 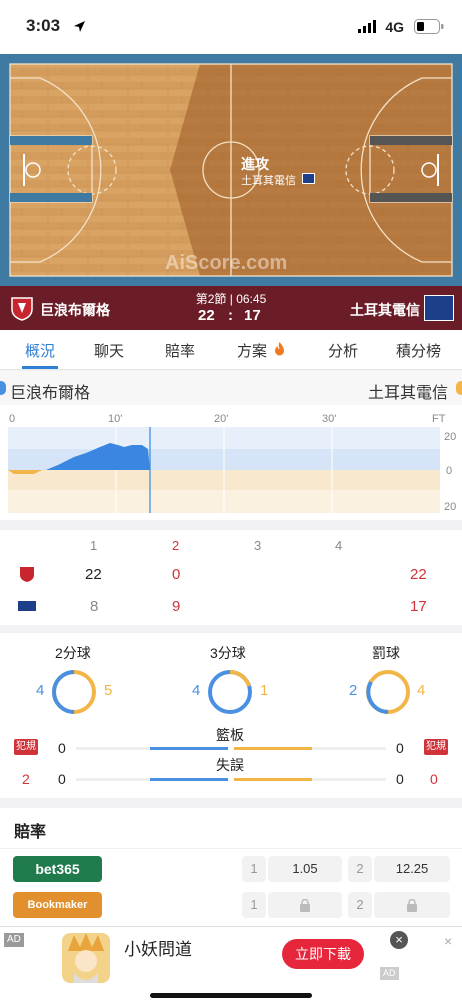 What do you see at coordinates (62, 748) in the screenshot?
I see `rebounds-home: 0` at bounding box center [62, 748].